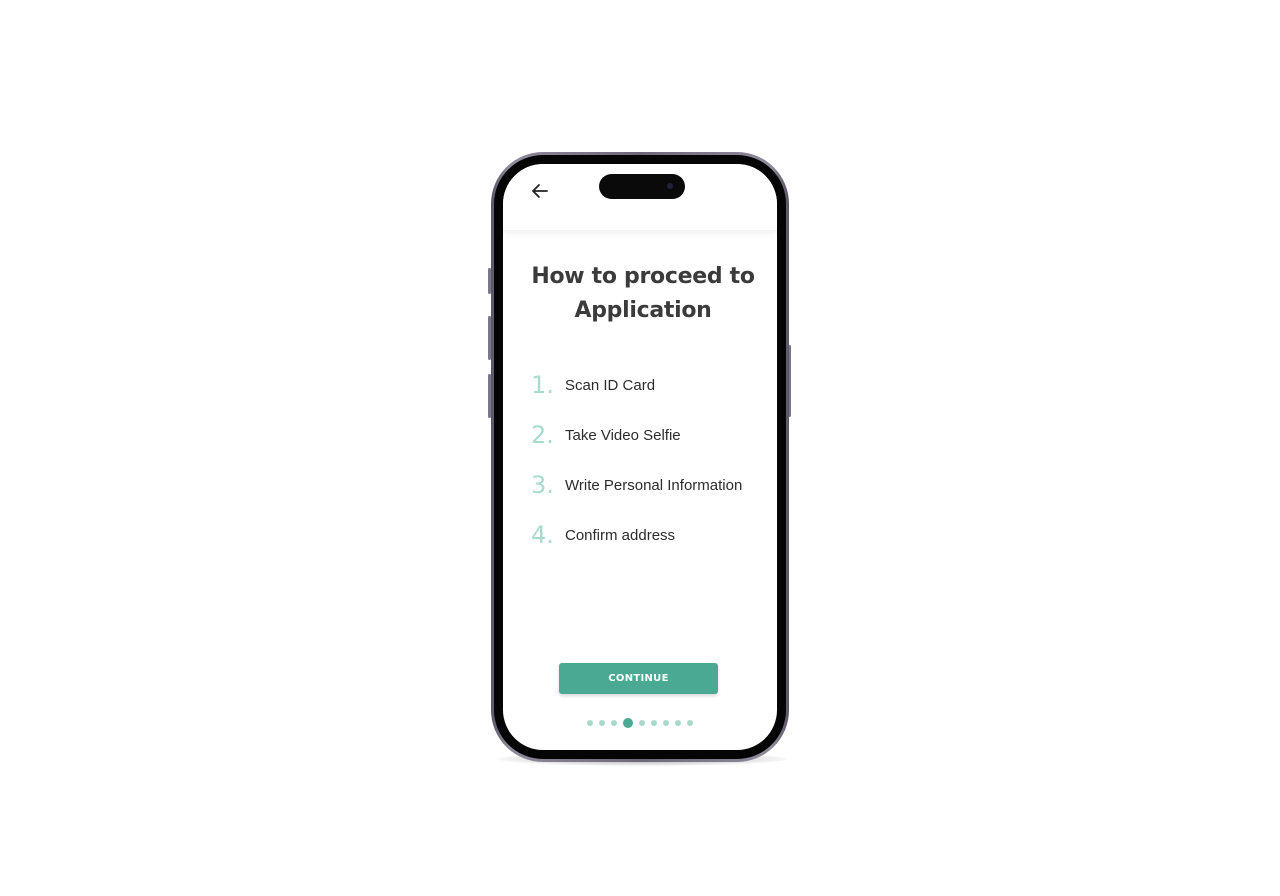 This screenshot has height=896, width=1280. Describe the element at coordinates (623, 435) in the screenshot. I see `step-label: Take Video Selfie` at that location.